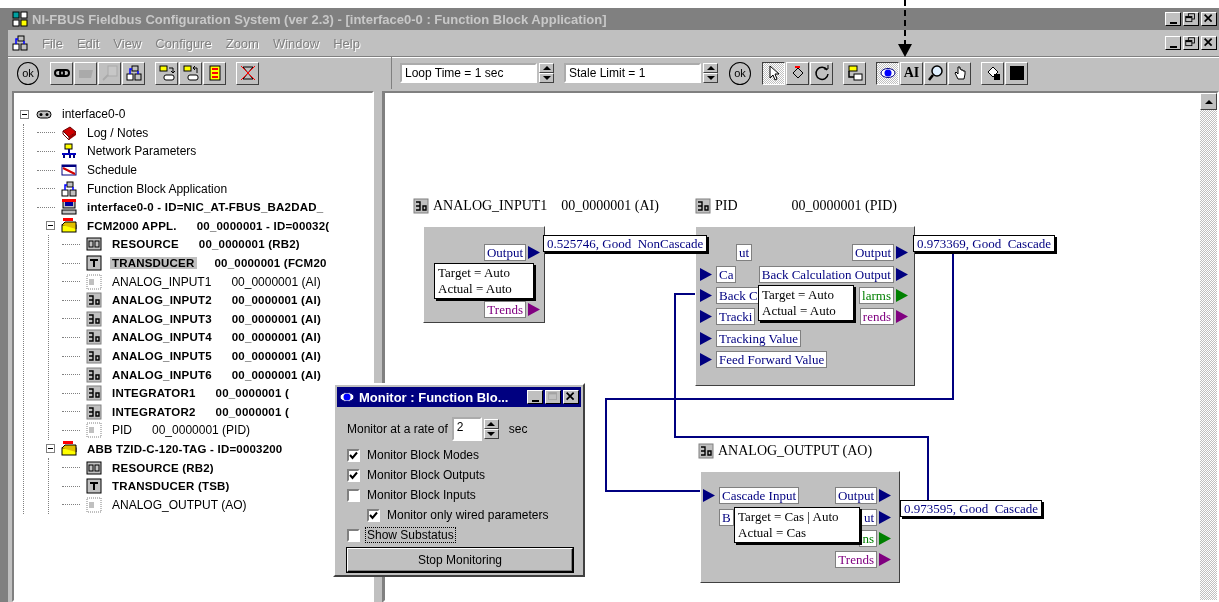 The width and height of the screenshot is (1219, 602). I want to click on block-title: ANALOG_OUTPUT (AO), so click(795, 451).